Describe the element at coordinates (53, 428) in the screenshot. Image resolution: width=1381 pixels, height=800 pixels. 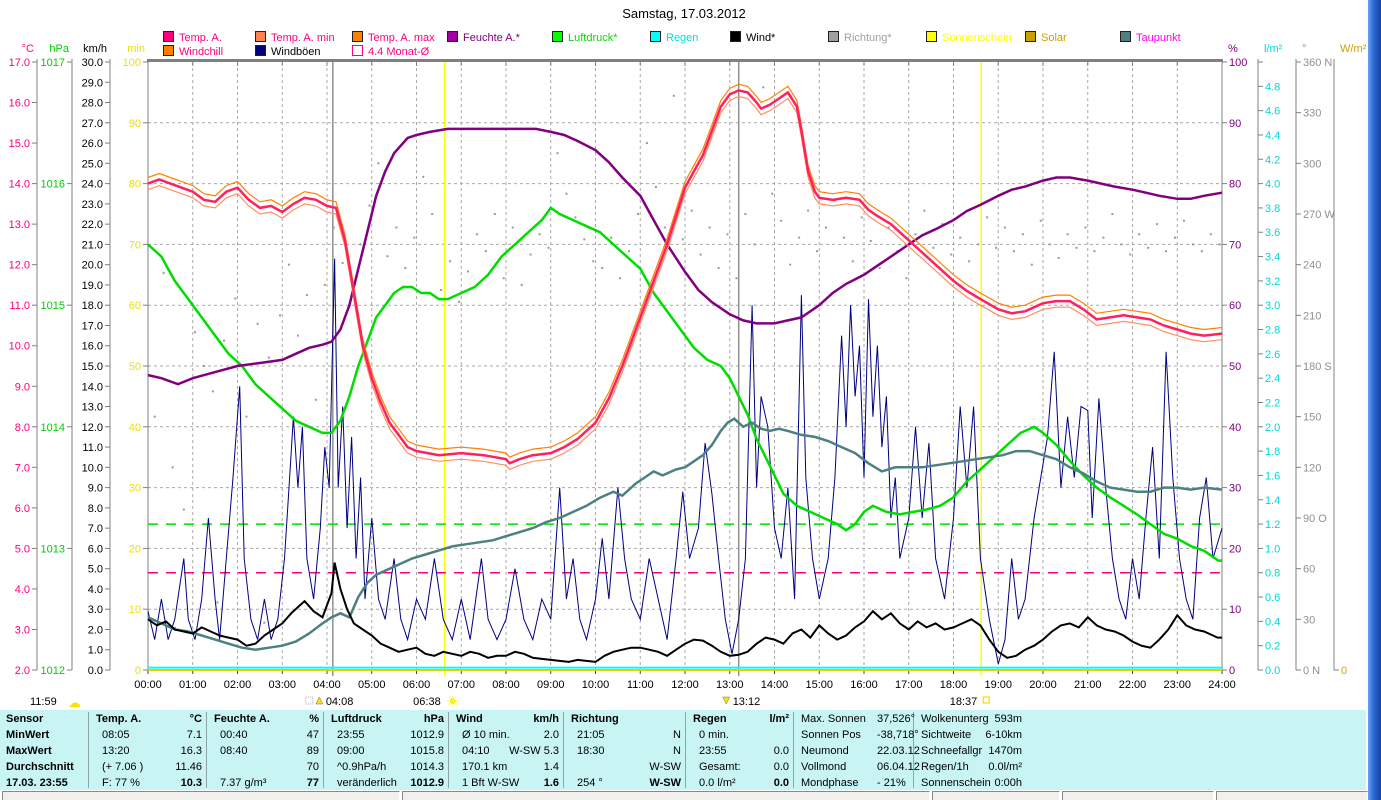
I see `svg-text: 1014` at that location.